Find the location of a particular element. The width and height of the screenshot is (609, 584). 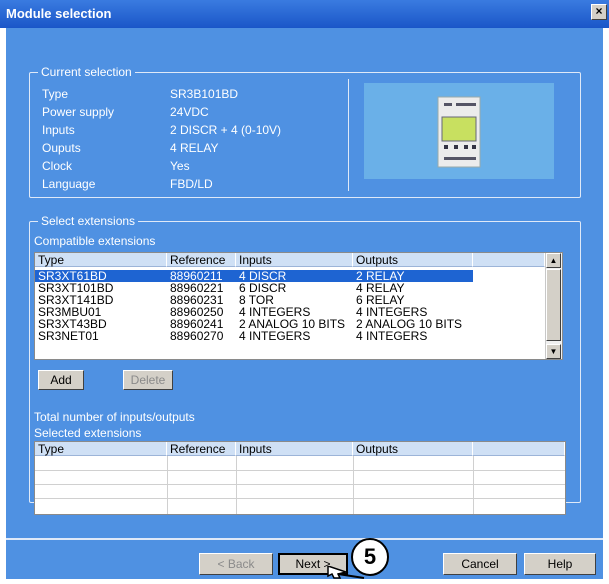

selected-column-header-outputs: Outputs is located at coordinates (413, 449).